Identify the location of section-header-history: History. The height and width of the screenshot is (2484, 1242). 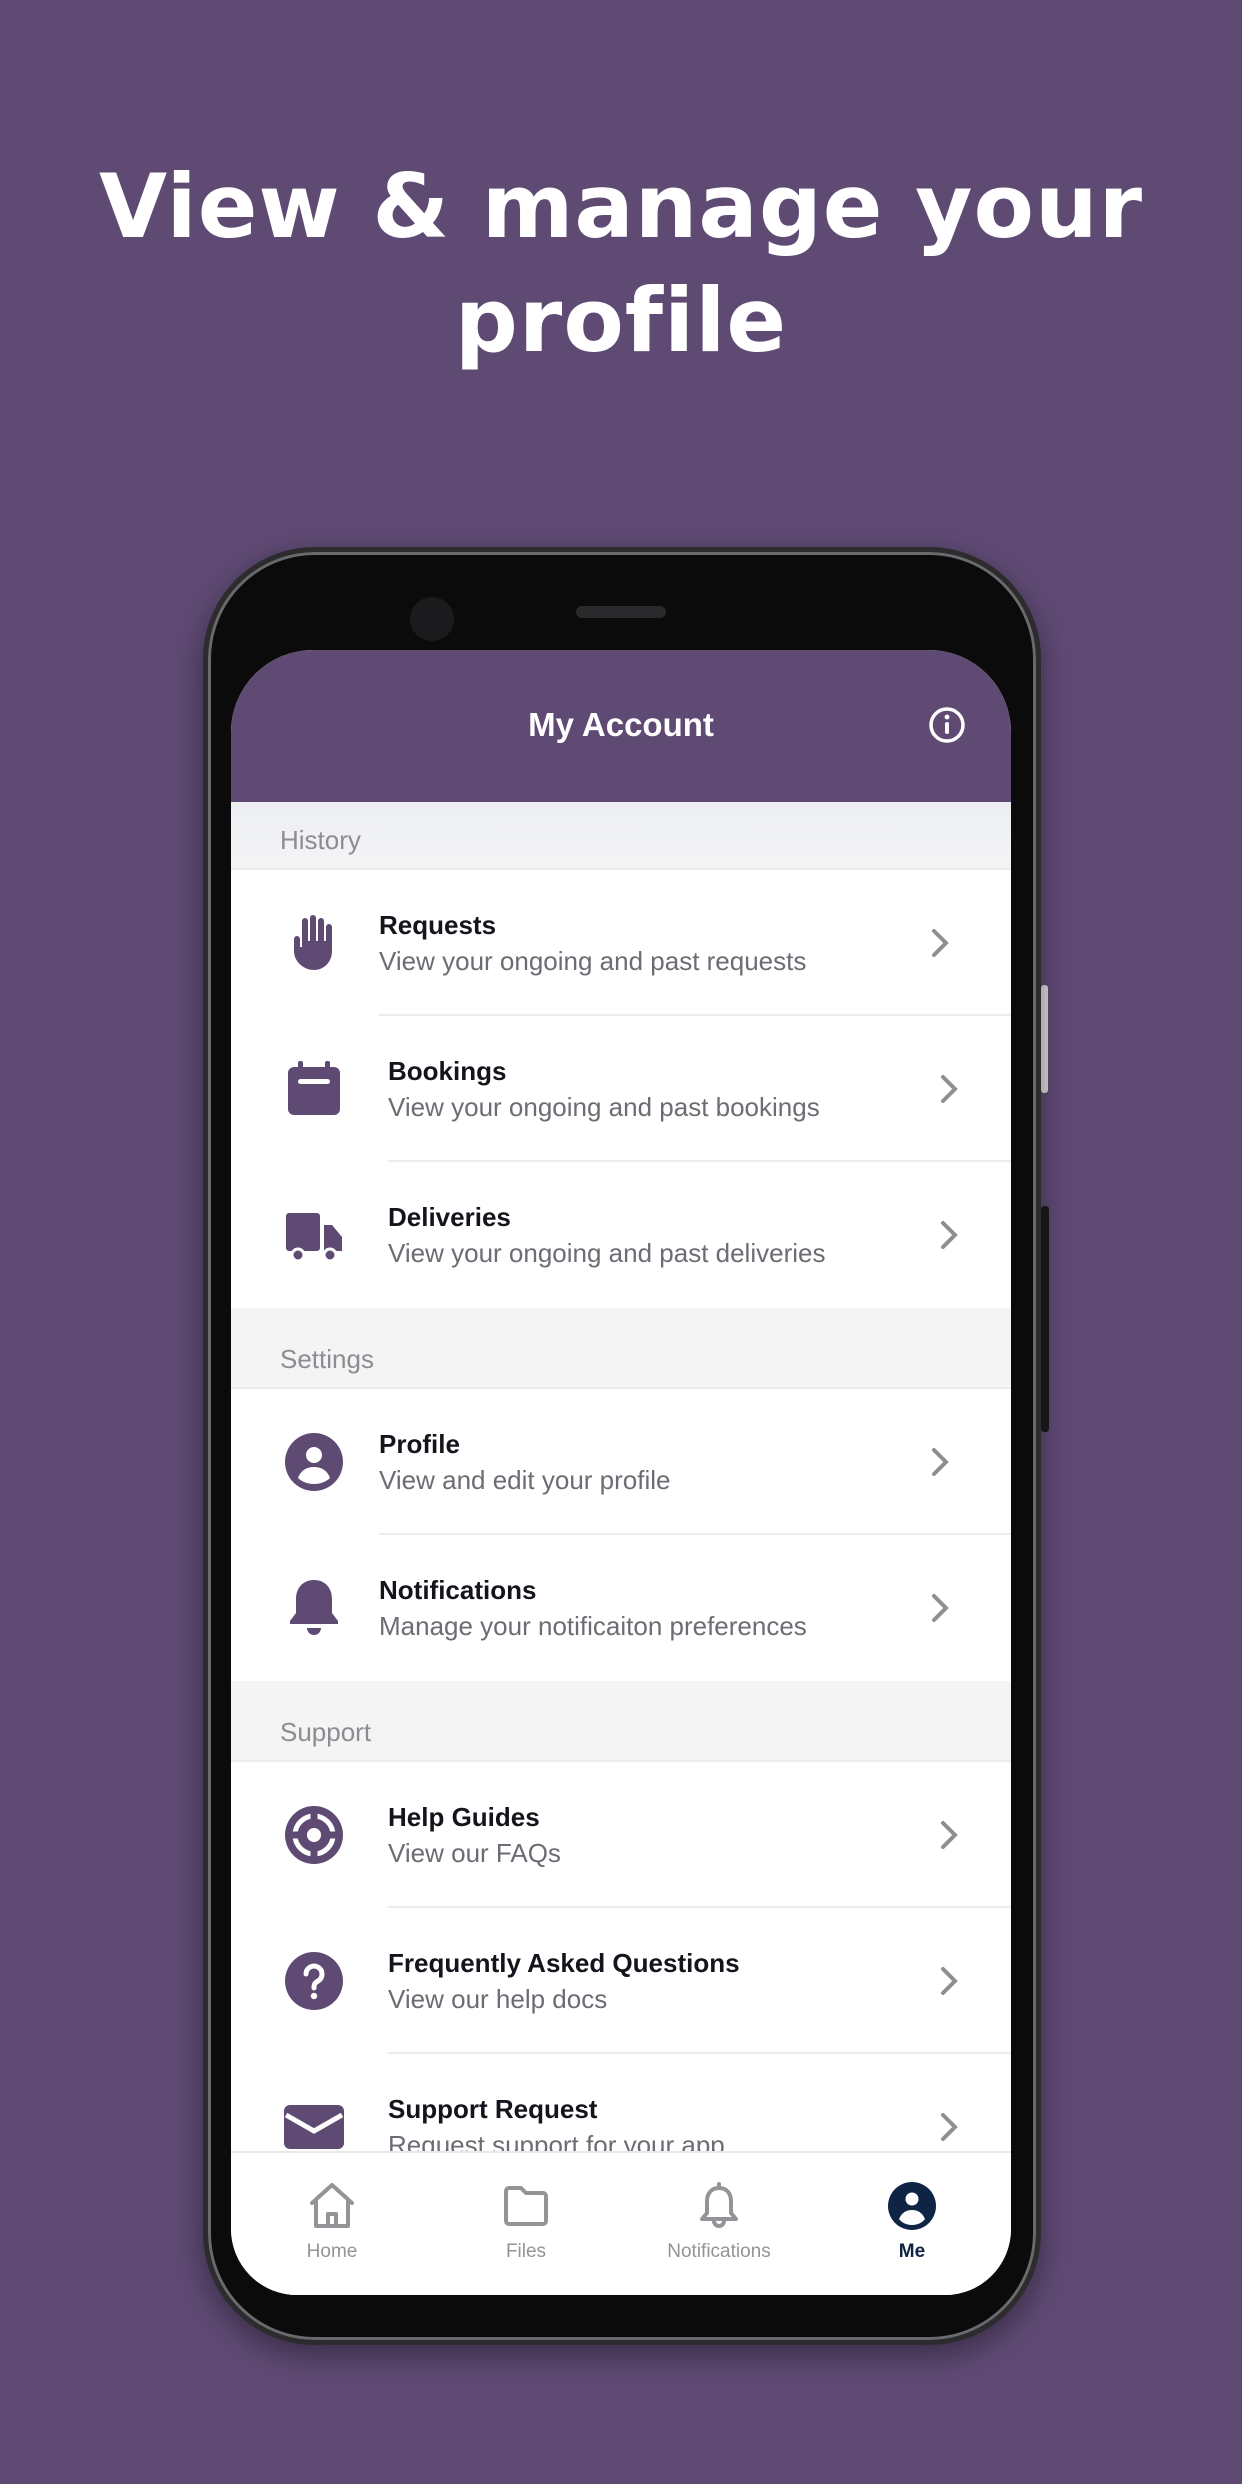
(621, 836).